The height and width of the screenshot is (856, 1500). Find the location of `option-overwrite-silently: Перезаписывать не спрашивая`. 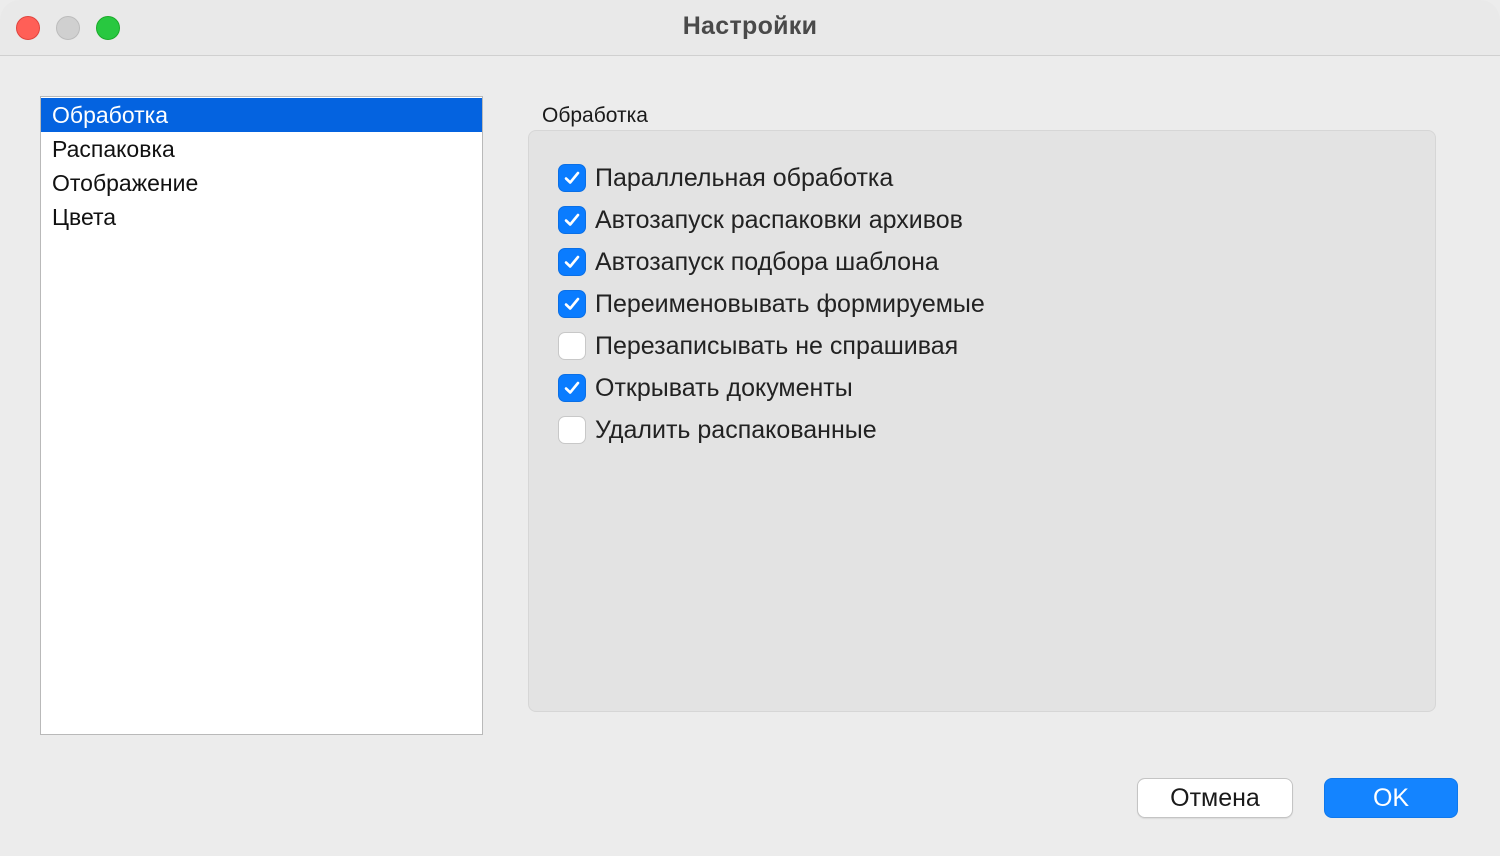

option-overwrite-silently: Перезаписывать не спрашивая is located at coordinates (758, 346).